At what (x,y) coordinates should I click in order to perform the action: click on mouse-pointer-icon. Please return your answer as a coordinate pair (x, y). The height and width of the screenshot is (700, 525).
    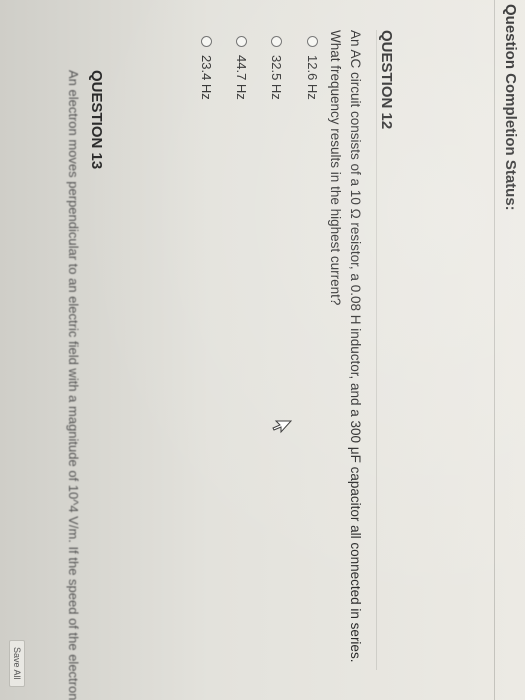
    Looking at the image, I should click on (280, 427).